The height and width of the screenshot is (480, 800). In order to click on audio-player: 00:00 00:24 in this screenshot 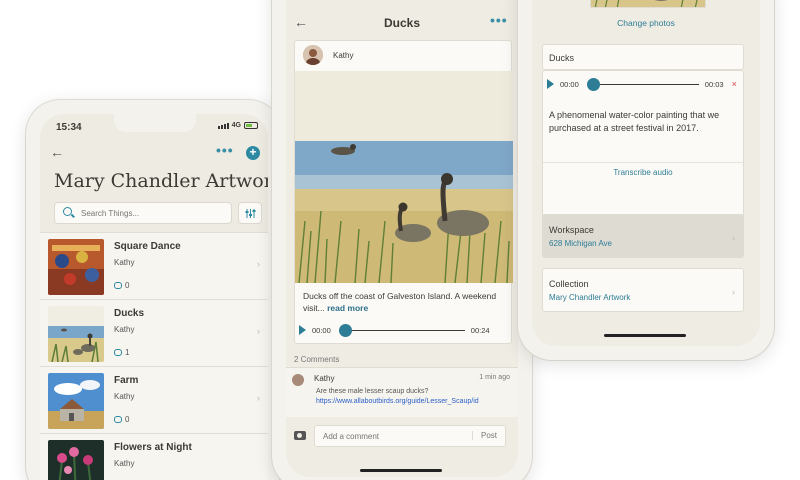, I will do `click(394, 330)`.